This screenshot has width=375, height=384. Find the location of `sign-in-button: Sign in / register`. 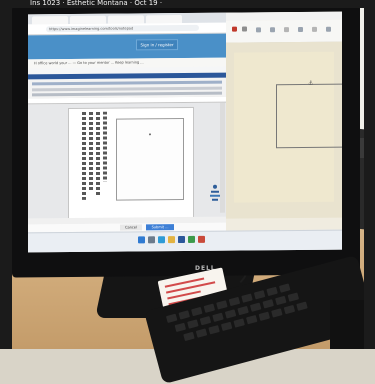

sign-in-button: Sign in / register is located at coordinates (157, 45).